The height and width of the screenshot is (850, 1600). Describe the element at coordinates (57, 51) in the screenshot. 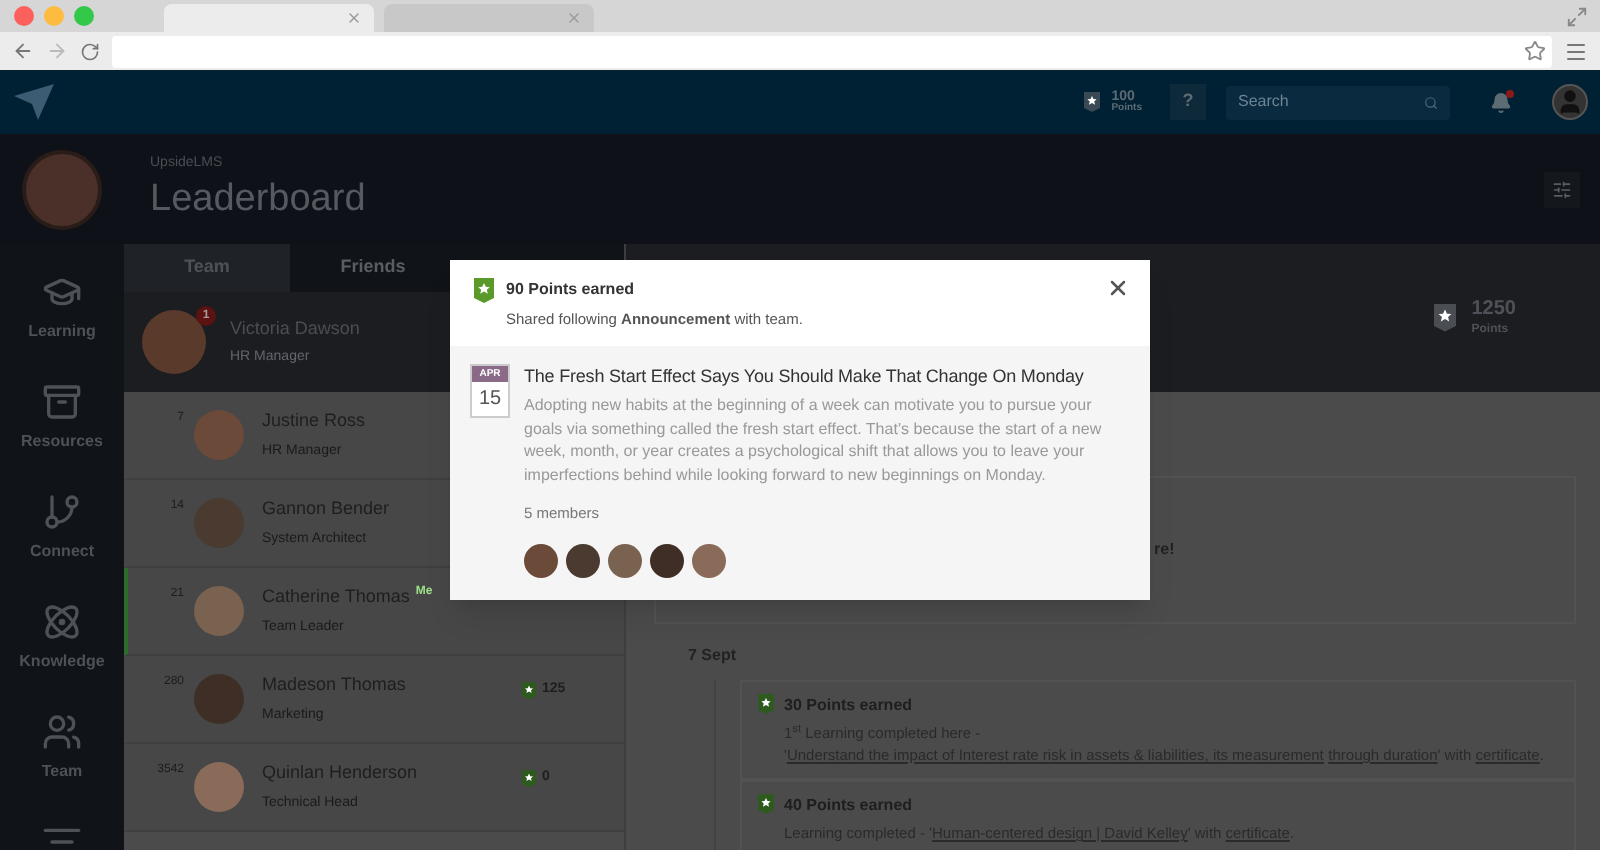

I see `forward-icon` at that location.